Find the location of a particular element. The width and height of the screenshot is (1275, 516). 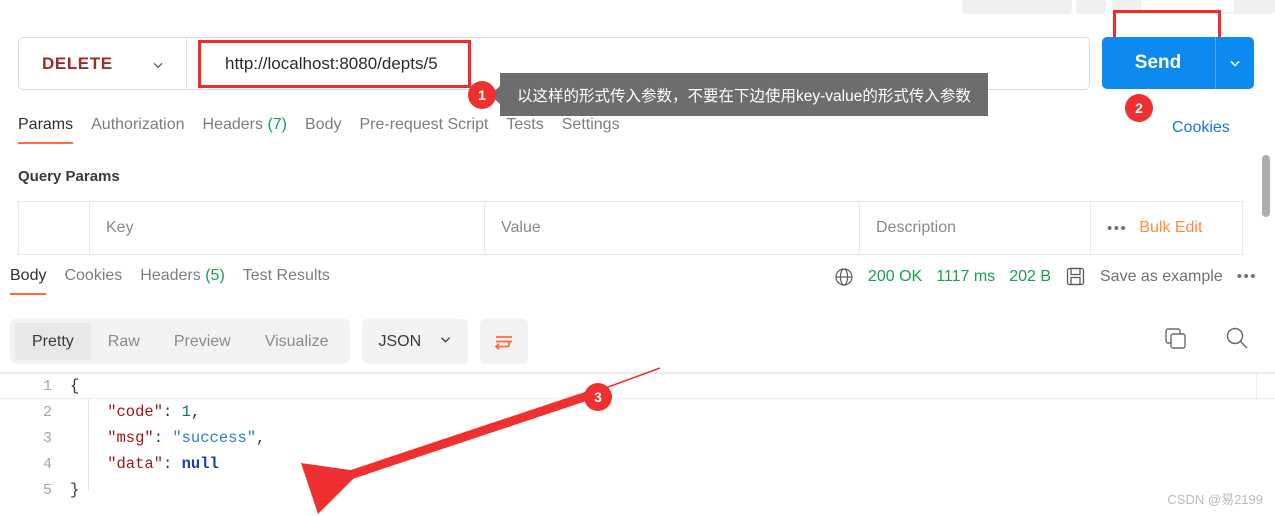

code-line-end-rail is located at coordinates (1256, 387).